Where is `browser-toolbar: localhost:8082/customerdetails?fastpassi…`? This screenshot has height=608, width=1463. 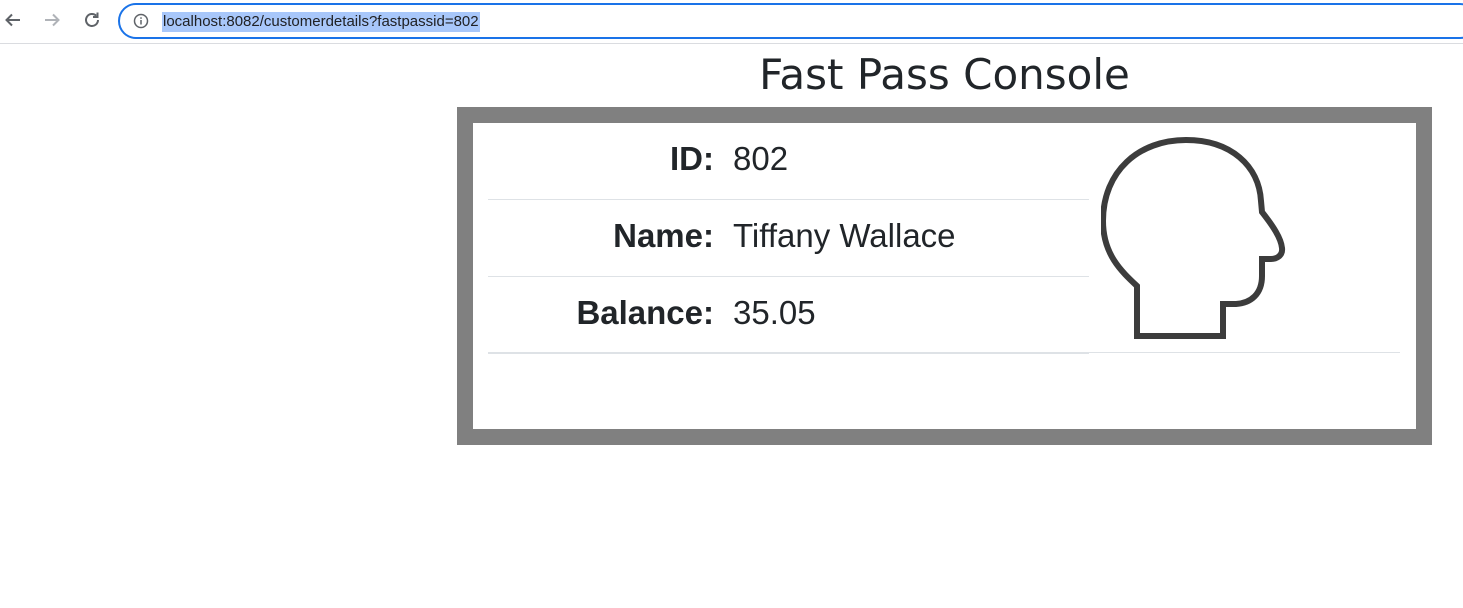
browser-toolbar: localhost:8082/customerdetails?fastpassi… is located at coordinates (731, 22).